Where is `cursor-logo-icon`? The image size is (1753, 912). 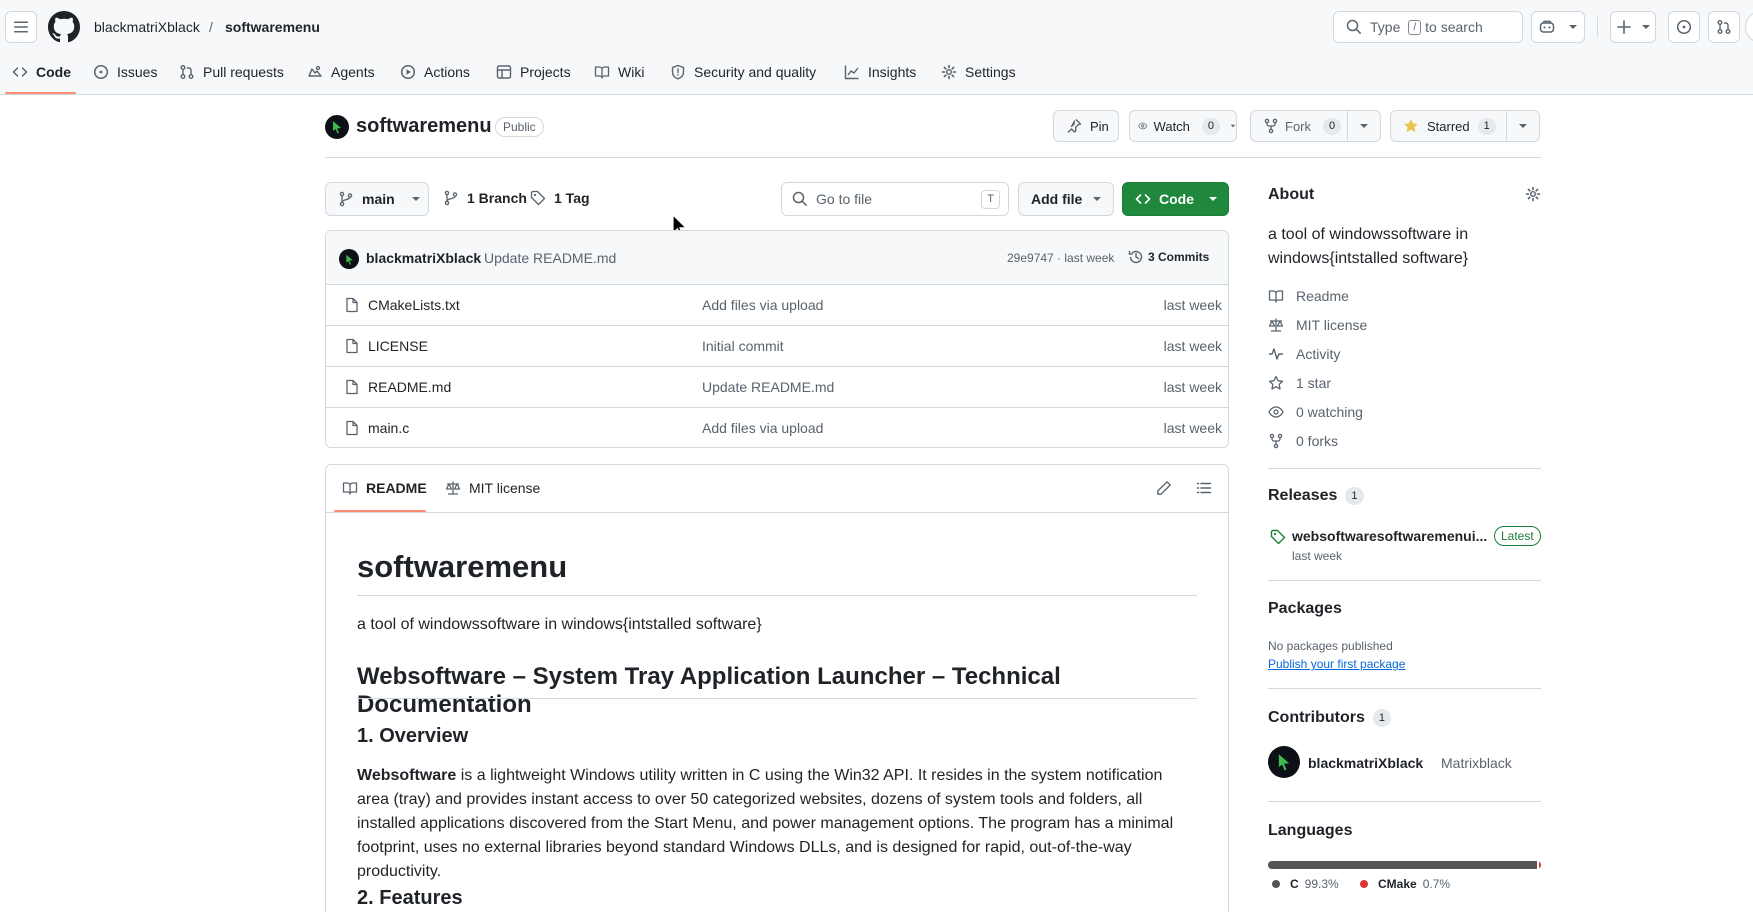
cursor-logo-icon is located at coordinates (1284, 762).